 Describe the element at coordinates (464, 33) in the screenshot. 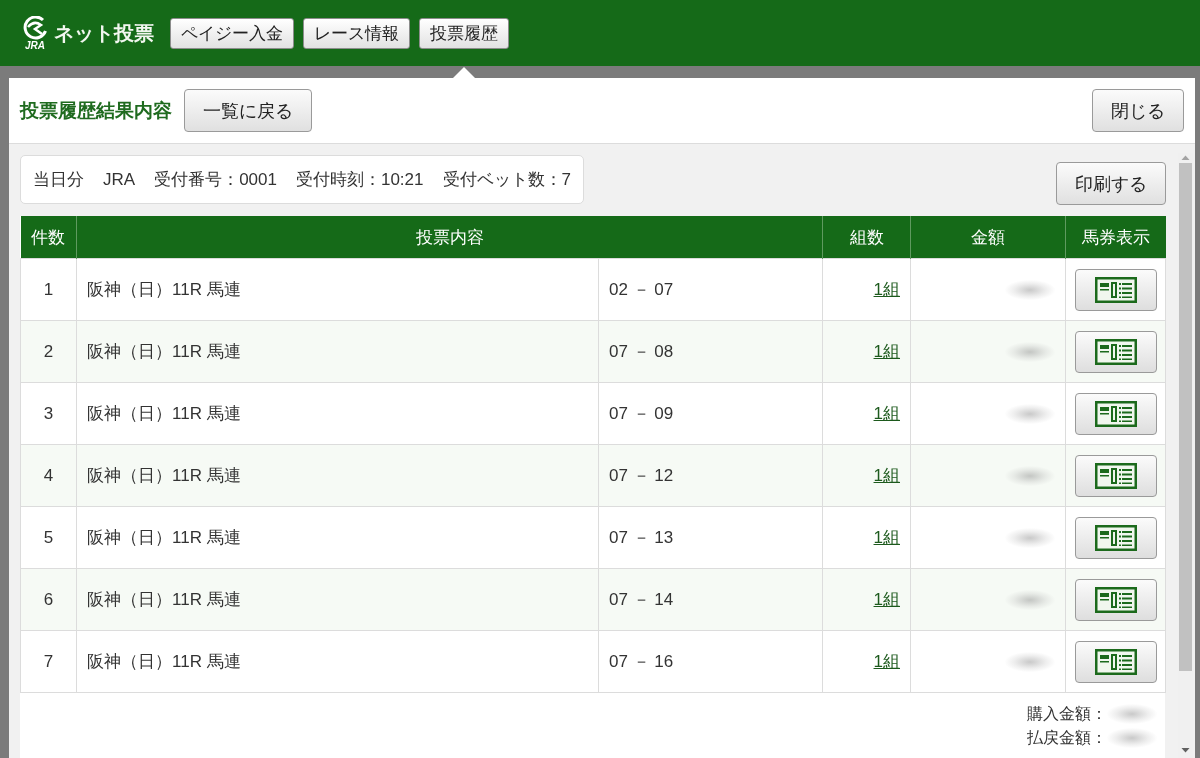

I see `nav-tab: 投票履歴` at that location.